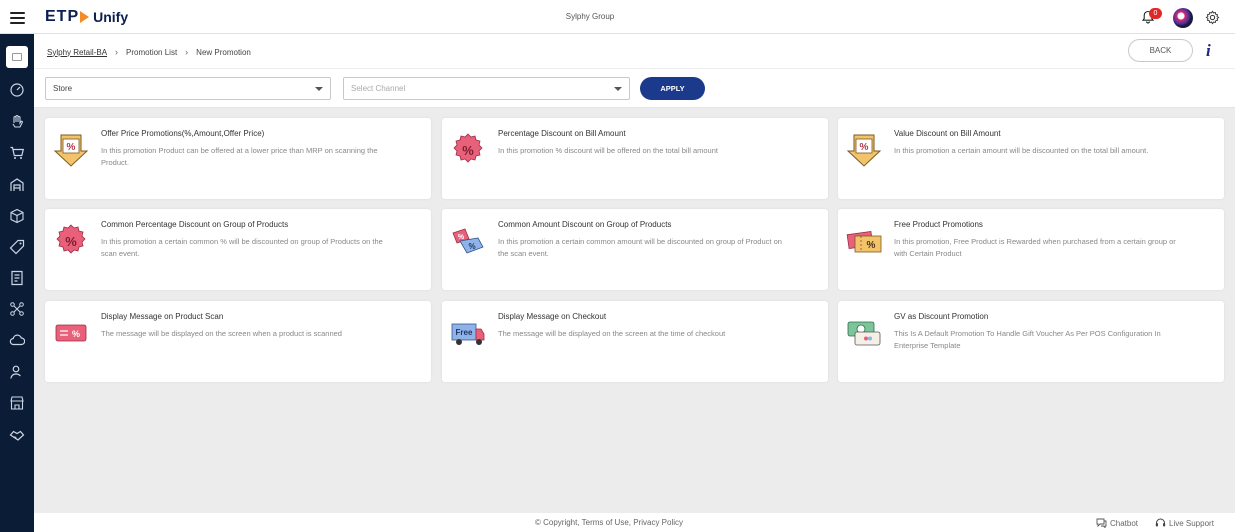  Describe the element at coordinates (1101, 523) in the screenshot. I see `chat-icon` at that location.